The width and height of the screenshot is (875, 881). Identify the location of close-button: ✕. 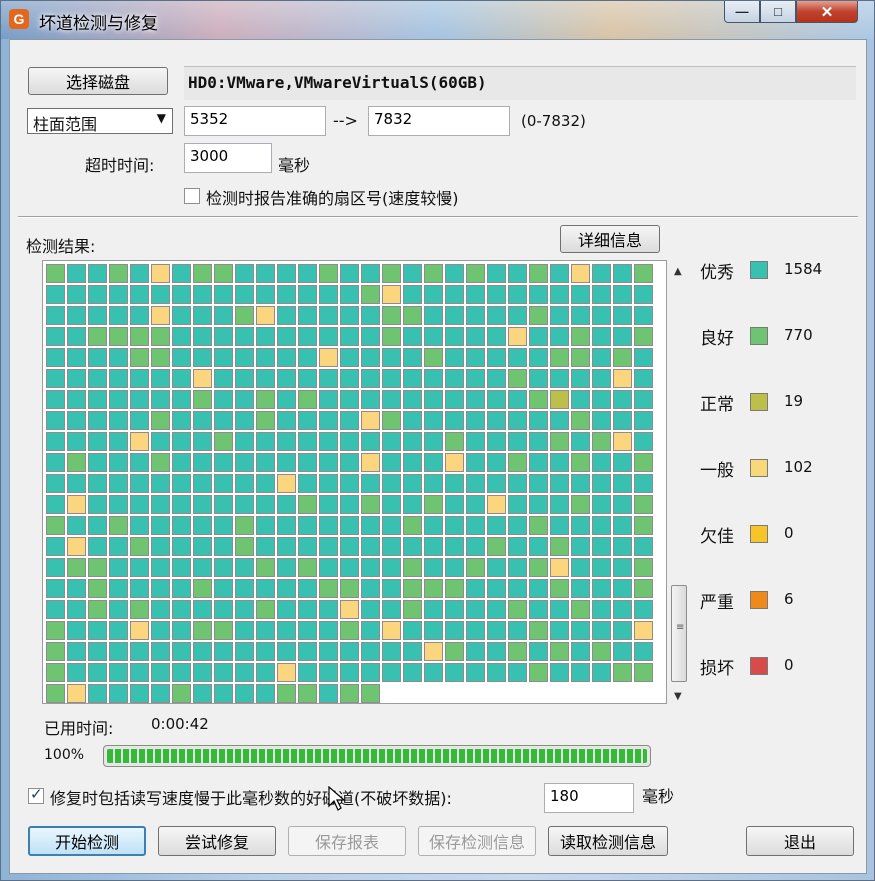
(827, 12).